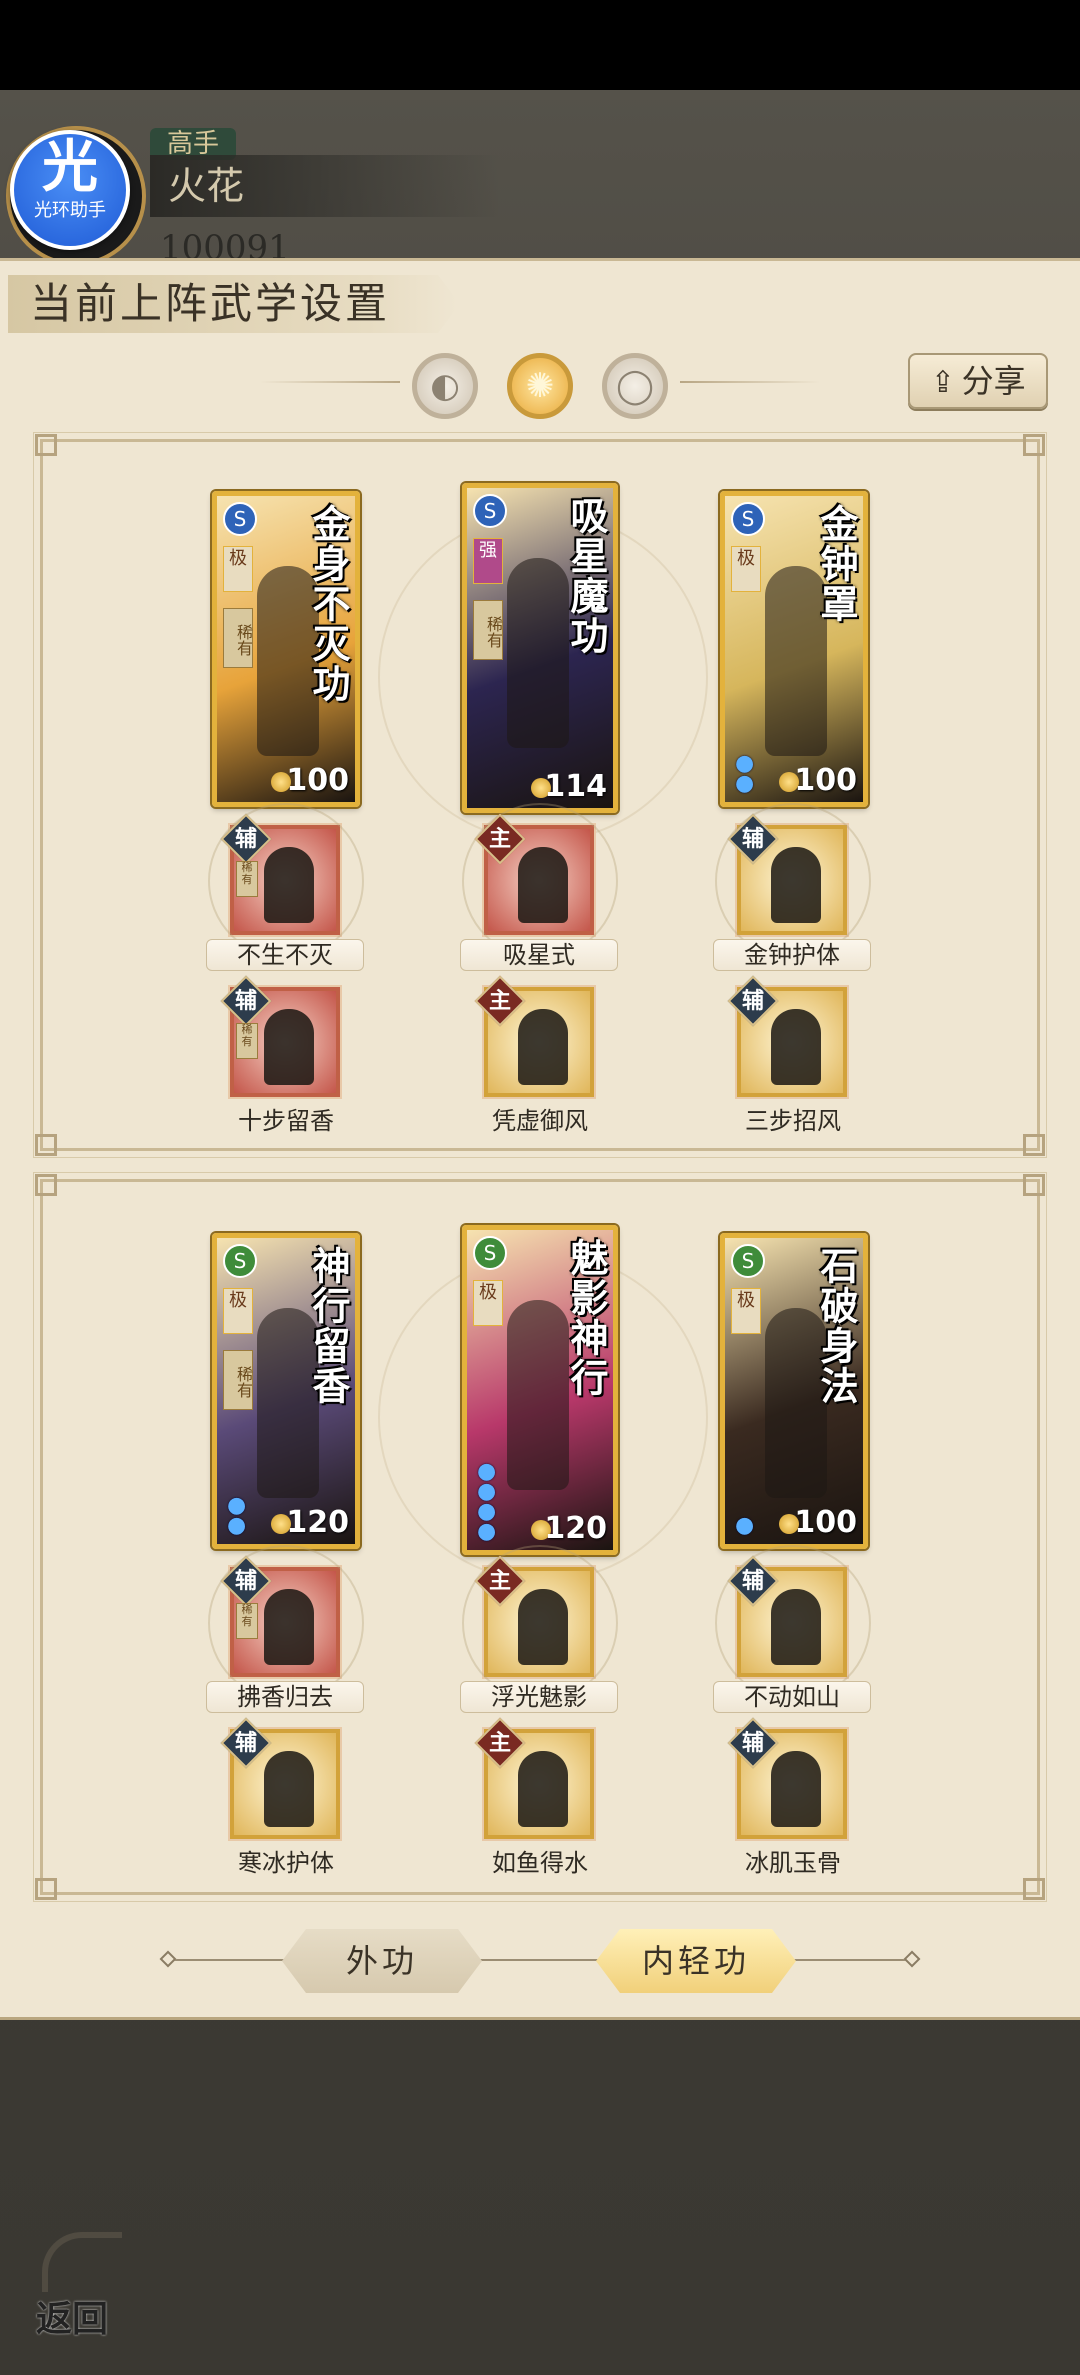 This screenshot has width=1080, height=2375. I want to click on skill-card: S 极 石破身法 ● 100, so click(794, 1391).